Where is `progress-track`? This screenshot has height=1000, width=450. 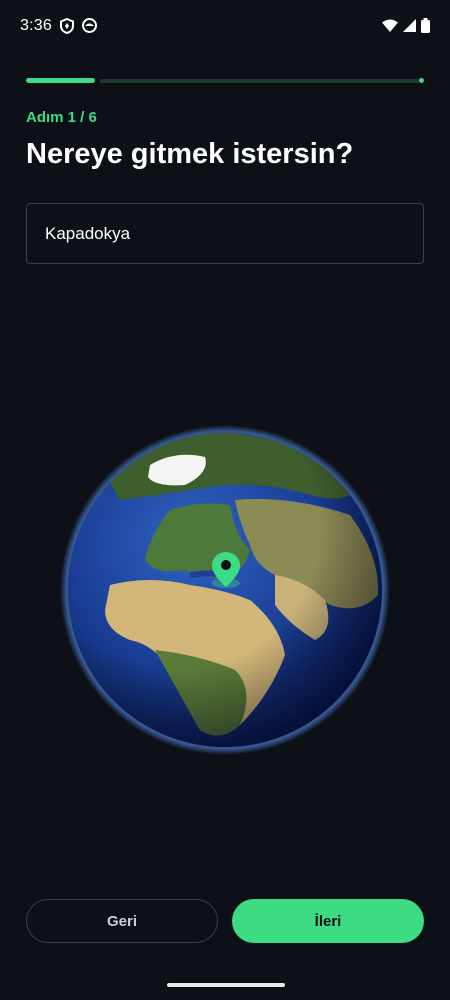
progress-track is located at coordinates (260, 81).